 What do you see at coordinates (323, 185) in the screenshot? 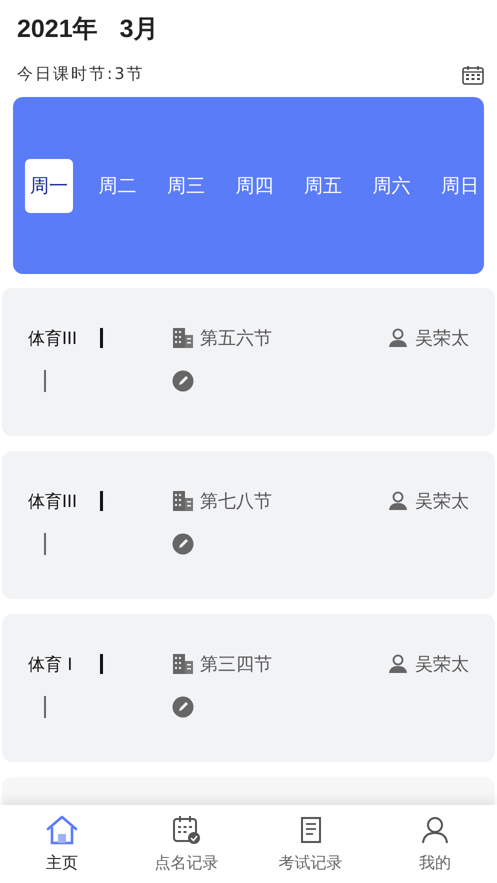
I see `day-tab: 周五` at bounding box center [323, 185].